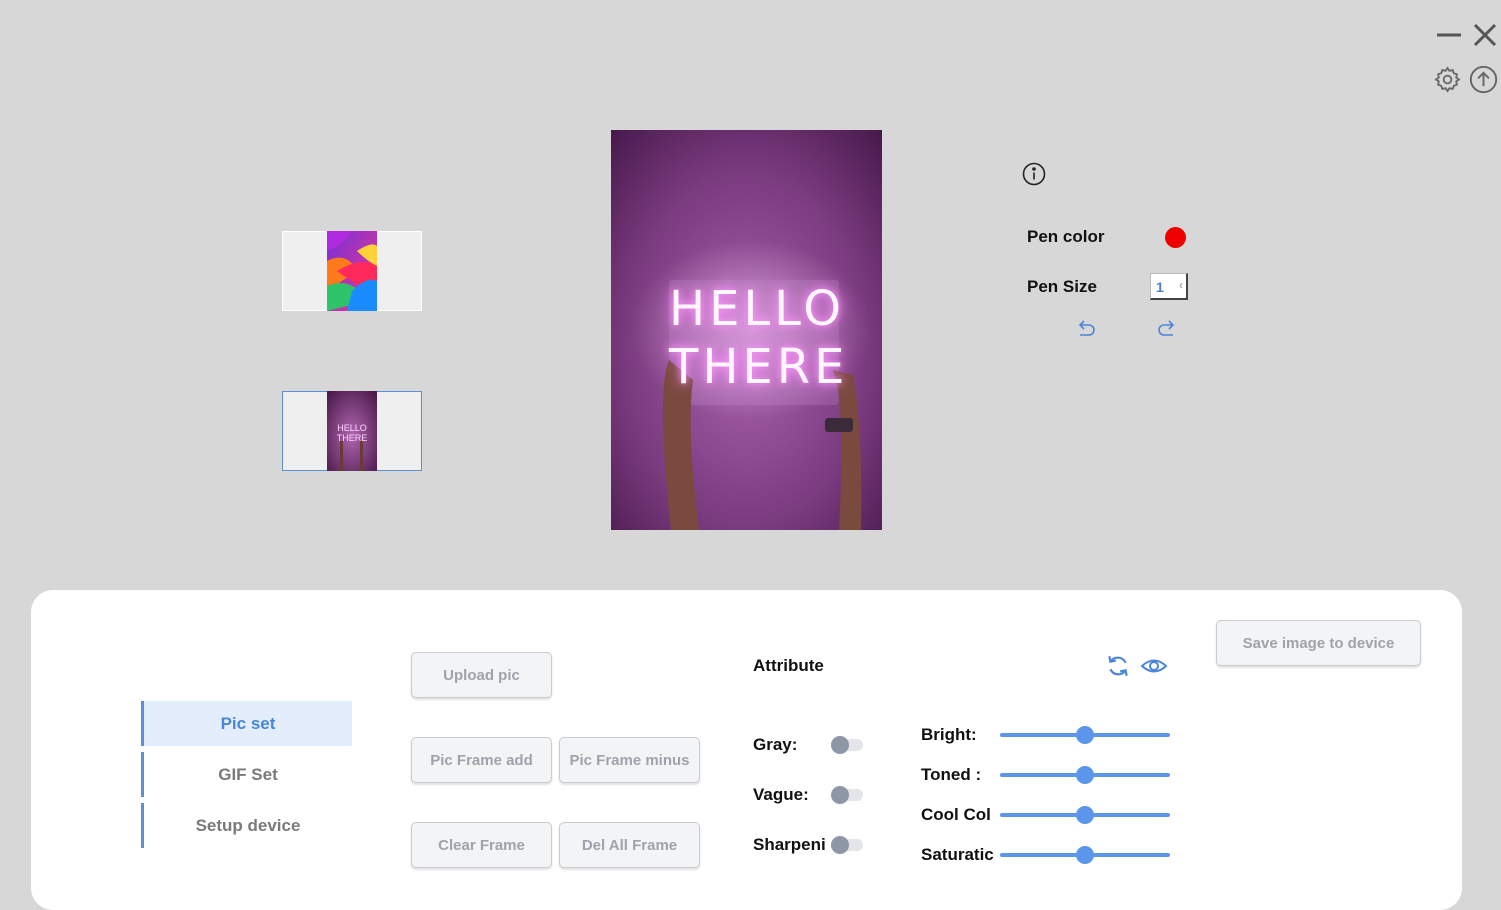 This screenshot has width=1501, height=910. What do you see at coordinates (788, 665) in the screenshot?
I see `attribute-title: Attribute` at bounding box center [788, 665].